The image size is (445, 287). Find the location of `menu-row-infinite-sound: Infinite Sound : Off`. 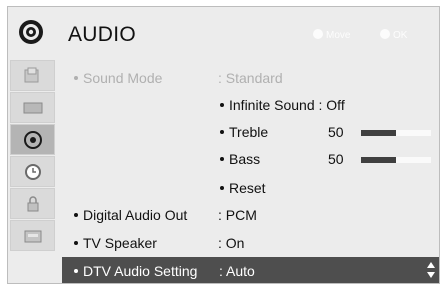

menu-row-infinite-sound: Infinite Sound : Off is located at coordinates (249, 104).